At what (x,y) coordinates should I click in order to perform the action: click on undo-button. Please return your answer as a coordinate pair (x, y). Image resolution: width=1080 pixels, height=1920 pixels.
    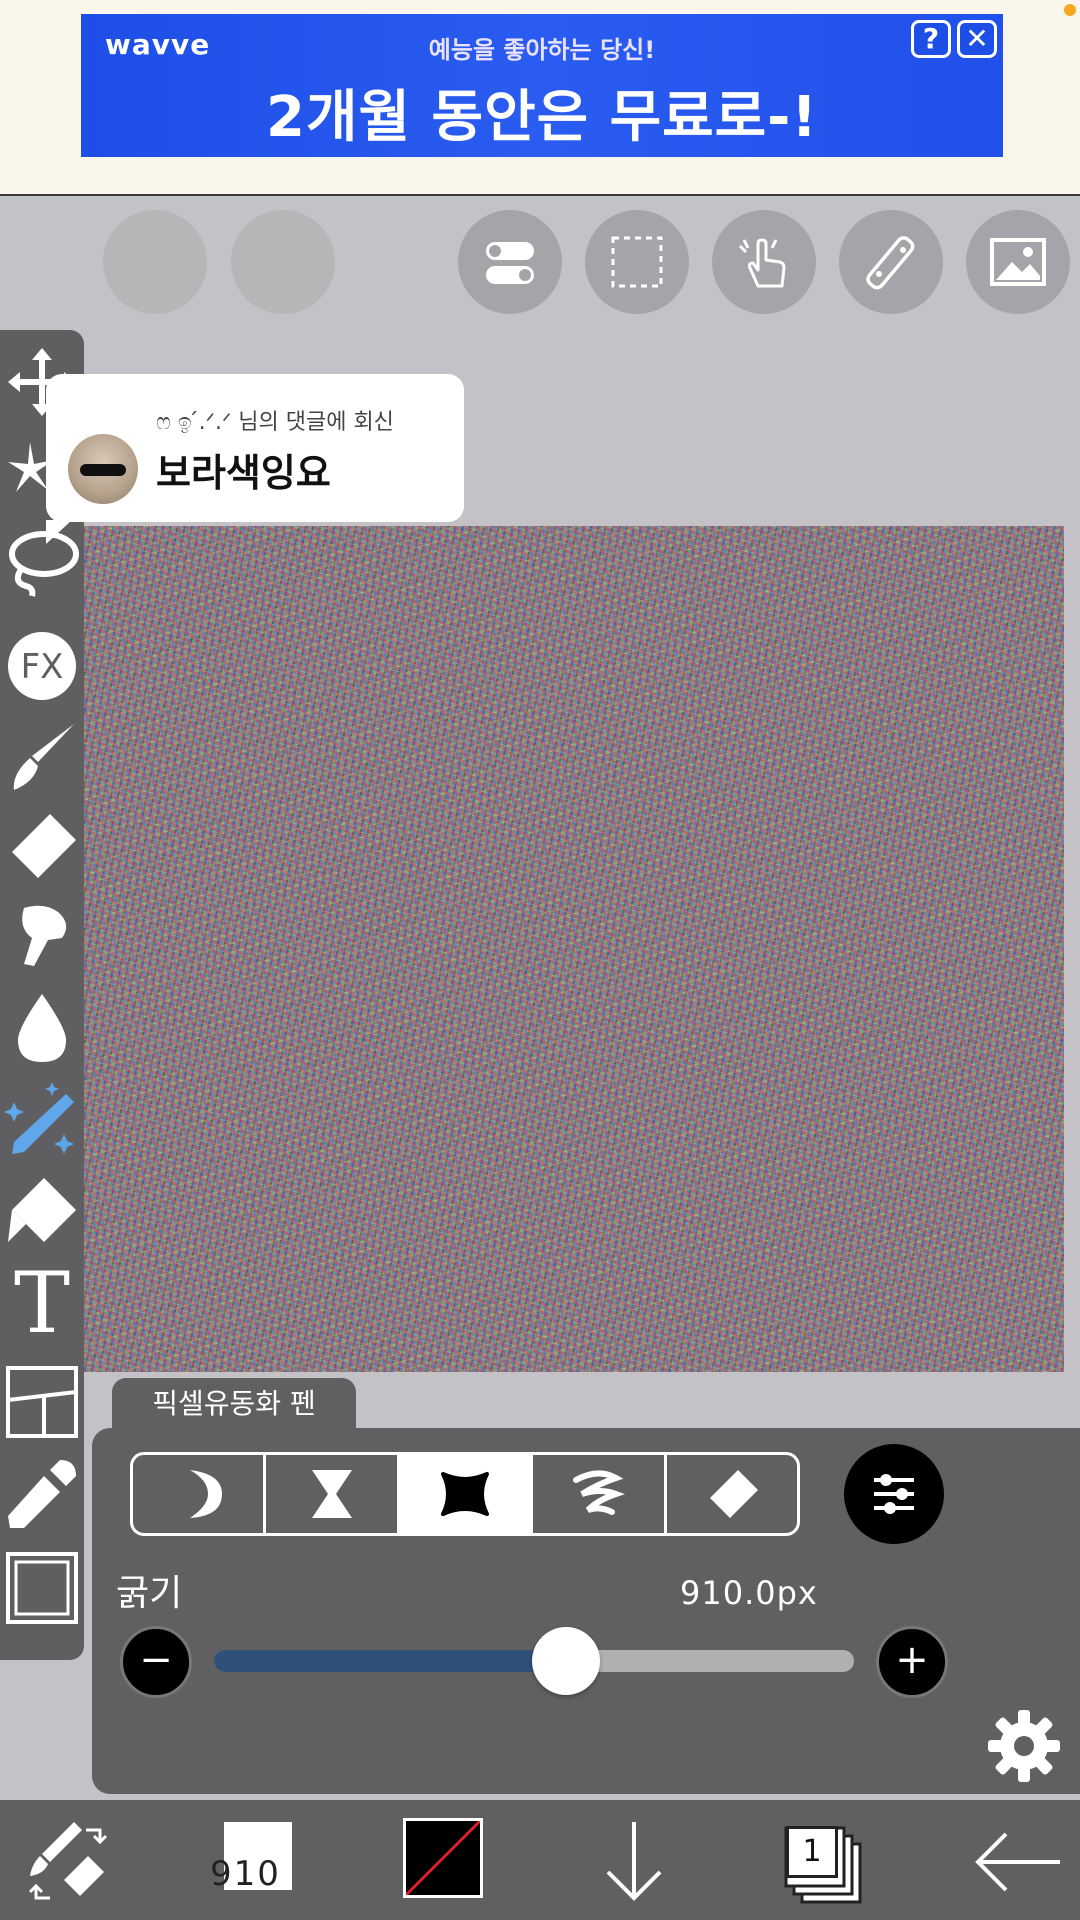
    Looking at the image, I should click on (155, 262).